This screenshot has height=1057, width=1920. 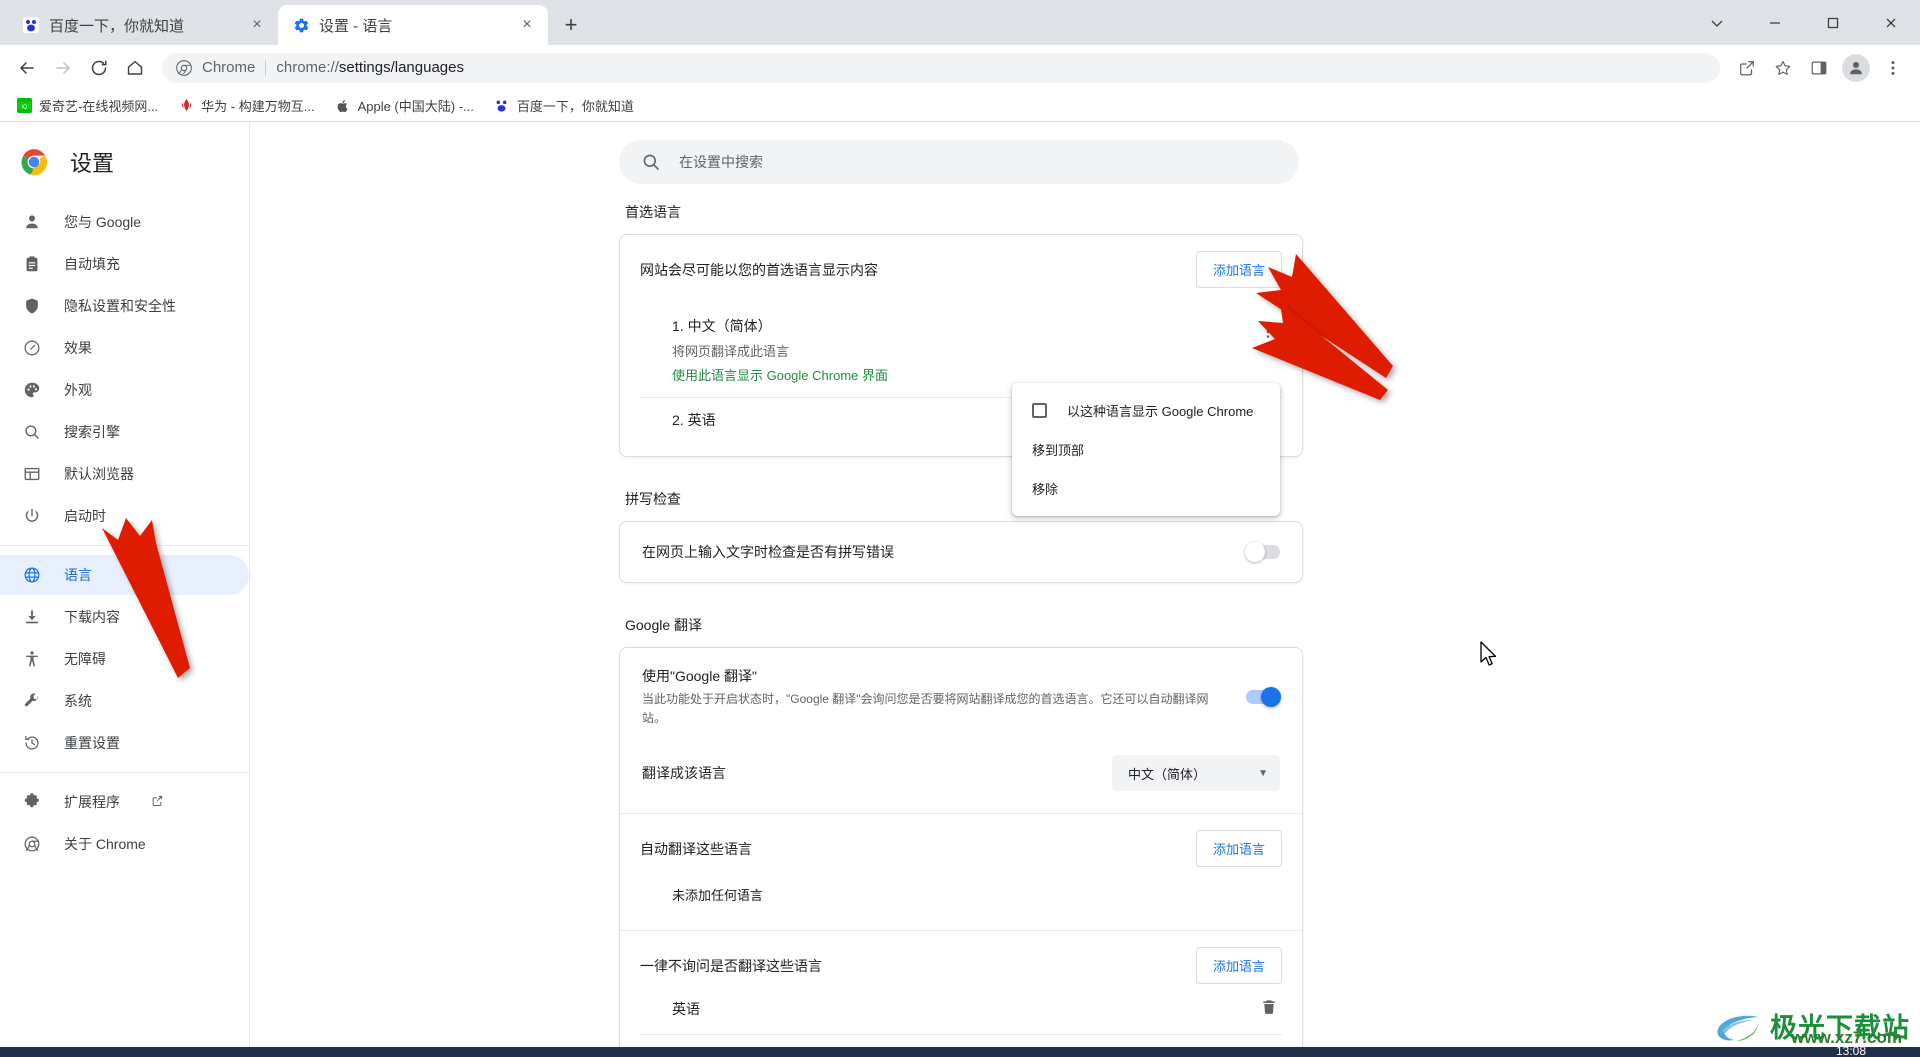 I want to click on speedometer-icon, so click(x=32, y=348).